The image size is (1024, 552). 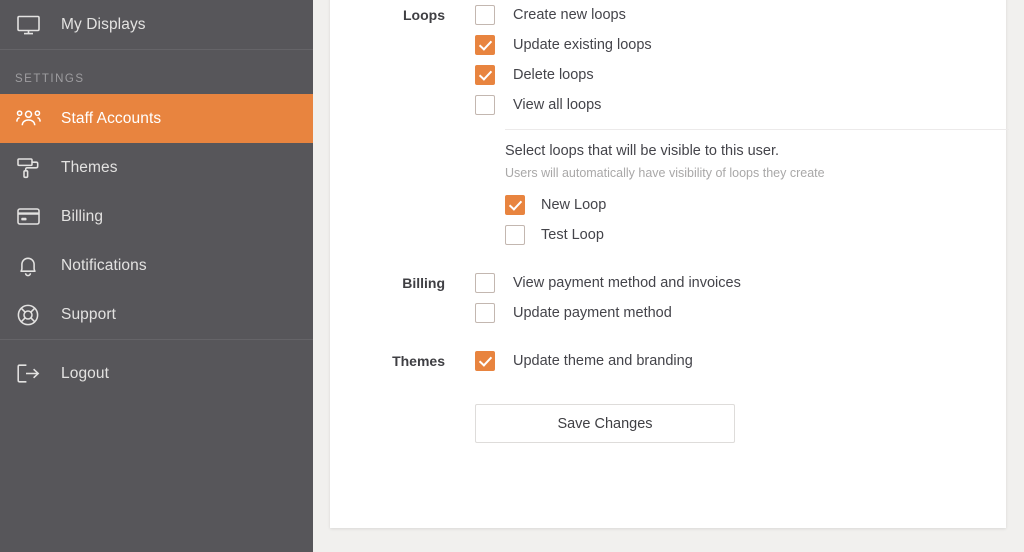 I want to click on checkbox-label: Delete loops, so click(x=553, y=75).